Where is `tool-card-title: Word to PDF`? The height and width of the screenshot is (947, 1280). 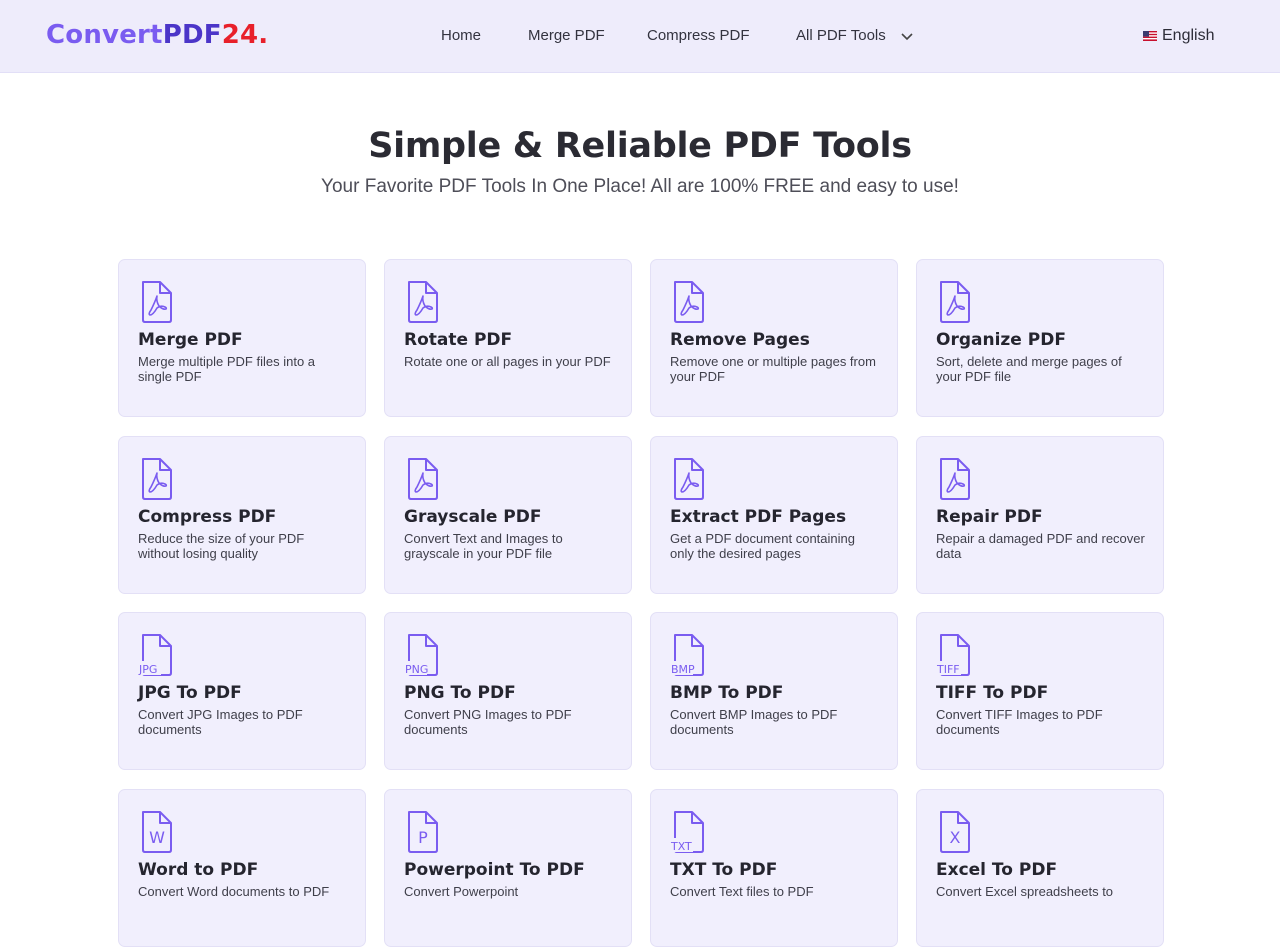
tool-card-title: Word to PDF is located at coordinates (198, 870).